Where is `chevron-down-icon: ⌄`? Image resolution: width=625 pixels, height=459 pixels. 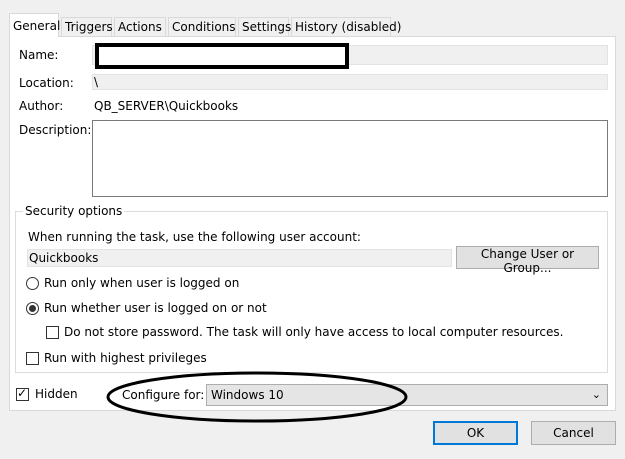
chevron-down-icon: ⌄ is located at coordinates (596, 394).